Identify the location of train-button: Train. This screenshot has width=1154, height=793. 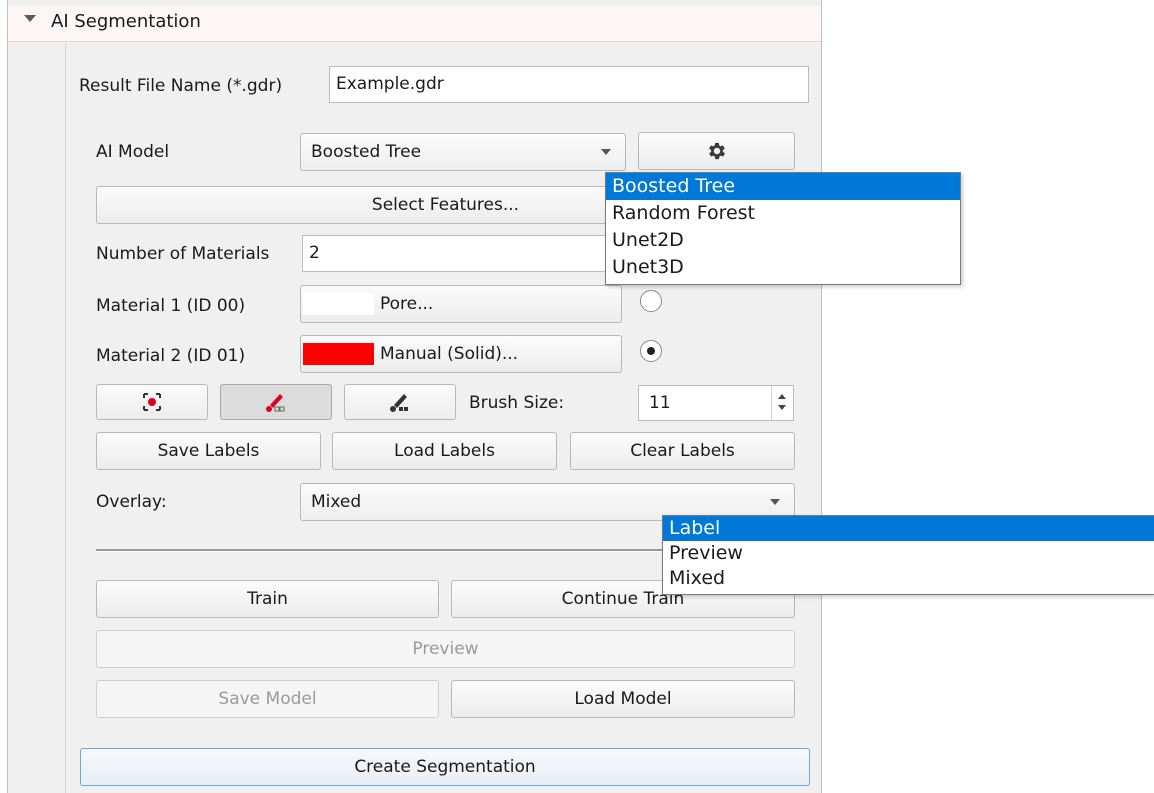
(267, 599).